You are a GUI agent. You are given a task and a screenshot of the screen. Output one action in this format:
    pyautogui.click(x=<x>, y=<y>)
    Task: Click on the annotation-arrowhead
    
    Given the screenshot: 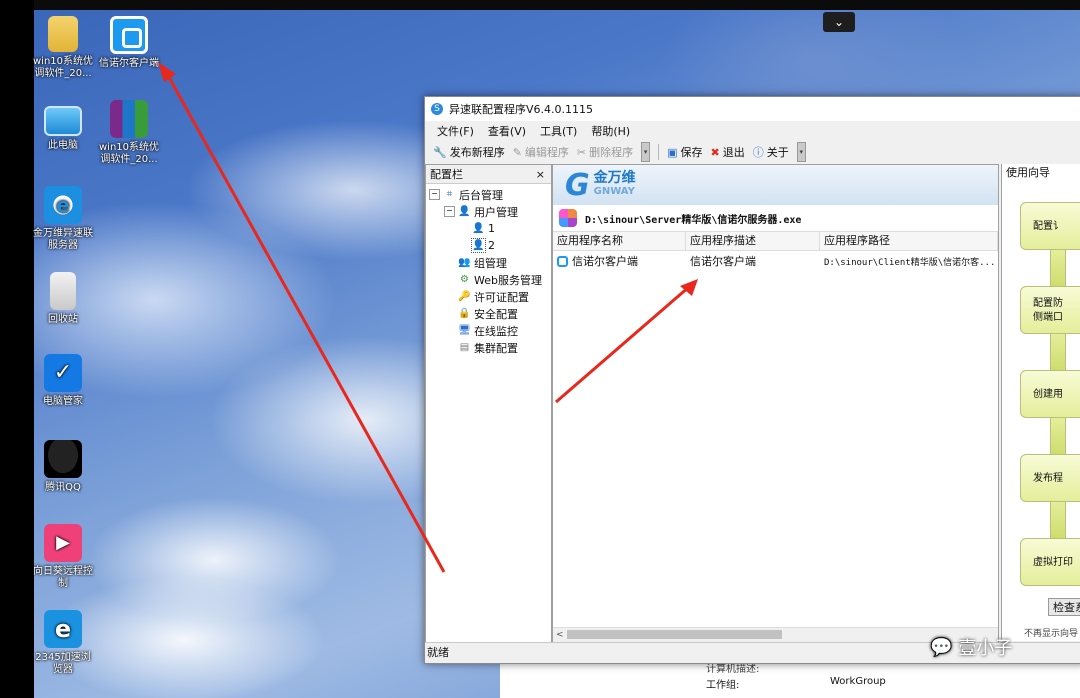 What is the action you would take?
    pyautogui.click(x=167, y=72)
    